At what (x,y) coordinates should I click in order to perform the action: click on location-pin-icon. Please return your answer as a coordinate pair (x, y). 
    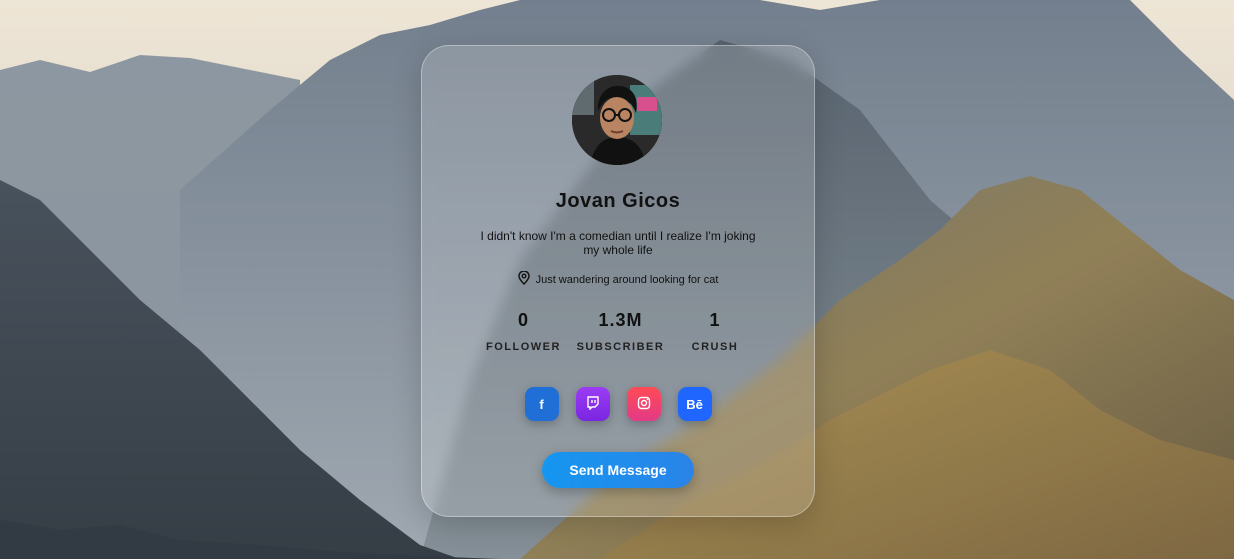
    Looking at the image, I should click on (523, 279).